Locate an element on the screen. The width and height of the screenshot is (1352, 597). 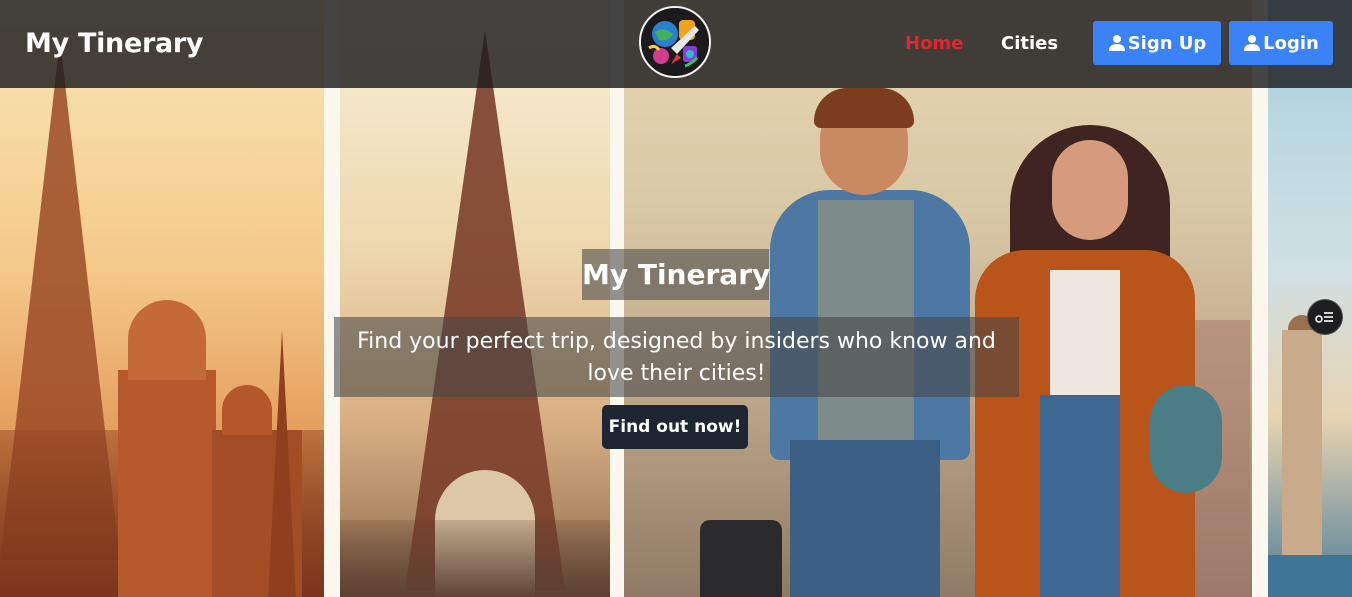
login-button: Login is located at coordinates (1281, 43).